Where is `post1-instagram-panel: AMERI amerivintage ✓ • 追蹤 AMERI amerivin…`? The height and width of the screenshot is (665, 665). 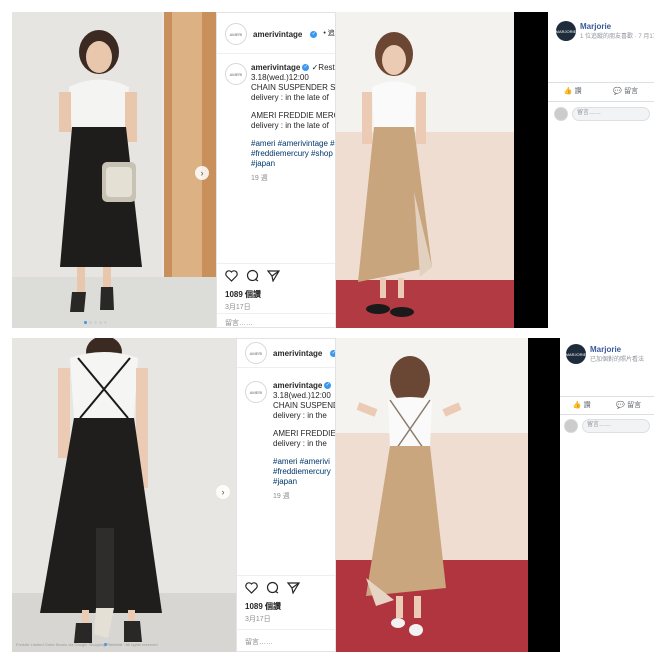
post1-instagram-panel: AMERI amerivintage ✓ • 追蹤 AMERI amerivin… is located at coordinates (276, 170).